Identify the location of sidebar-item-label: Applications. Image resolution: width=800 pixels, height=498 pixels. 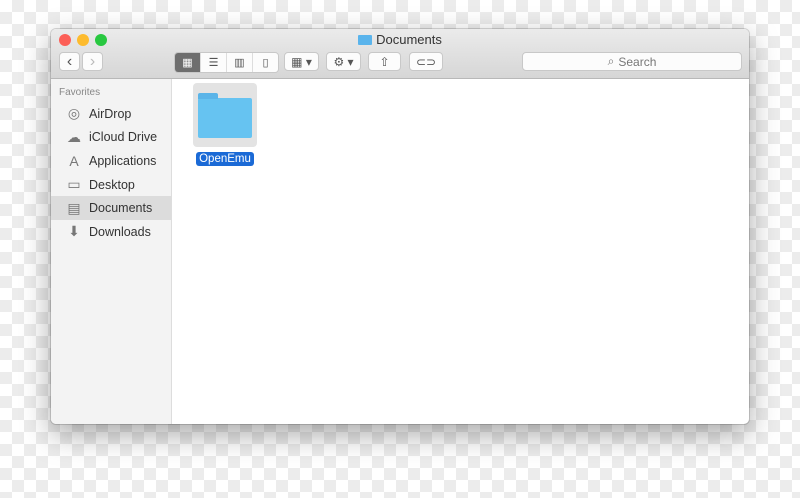
(123, 160).